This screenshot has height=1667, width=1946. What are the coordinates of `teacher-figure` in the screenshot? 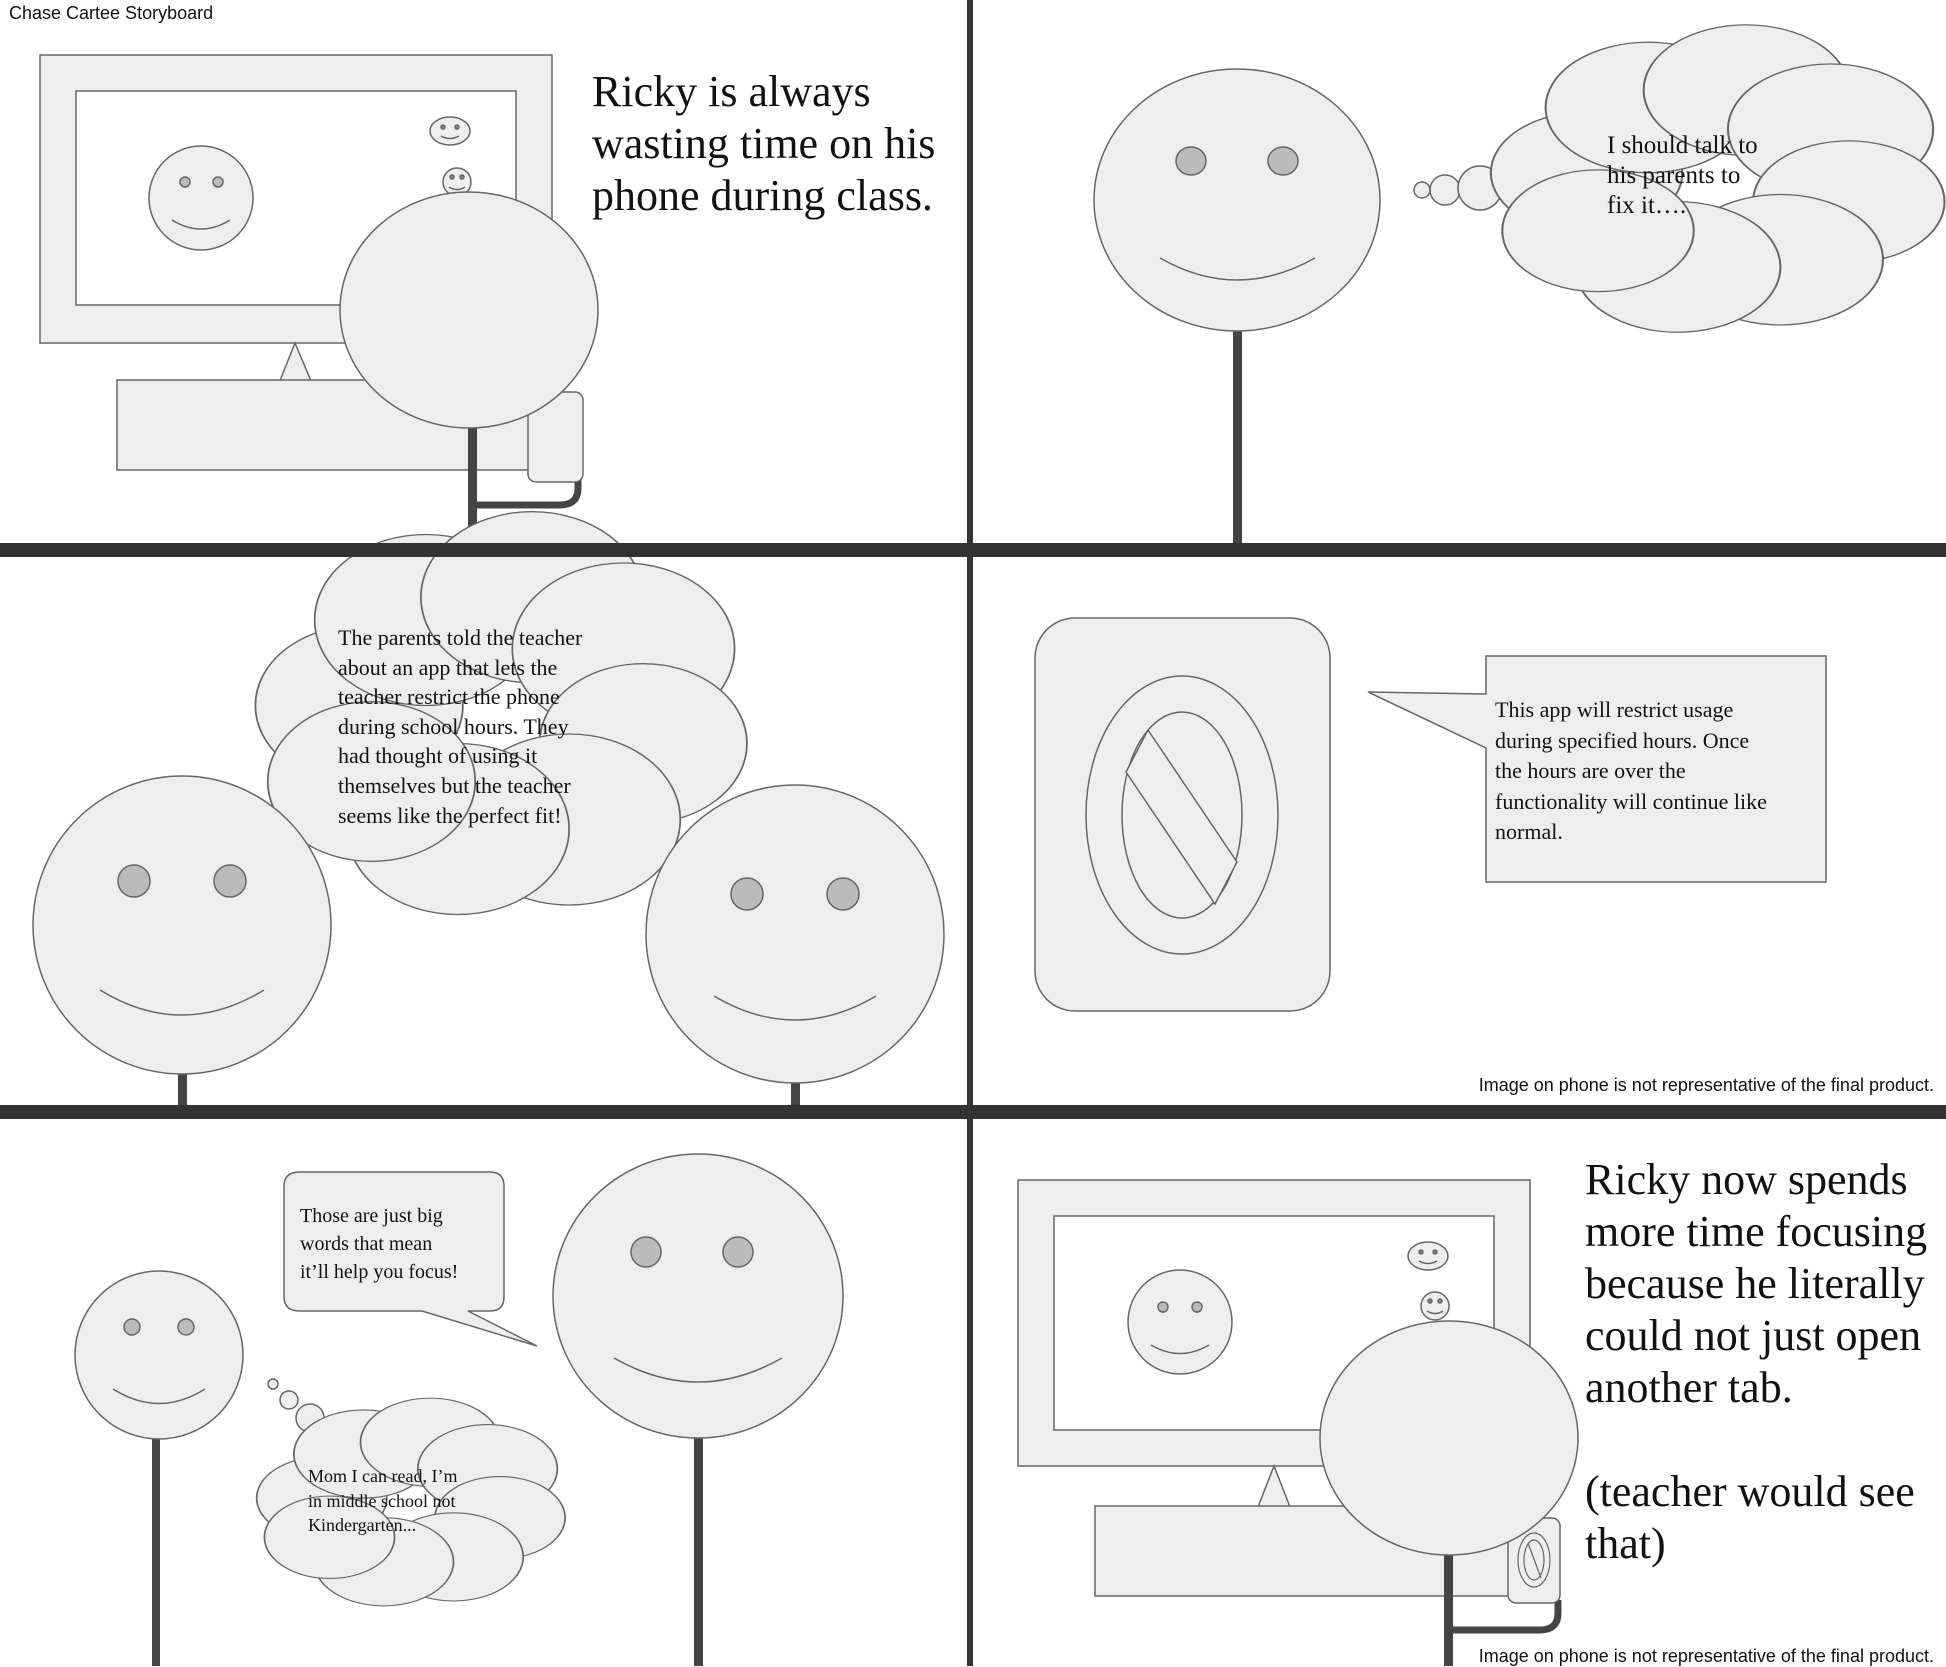 It's located at (1237, 305).